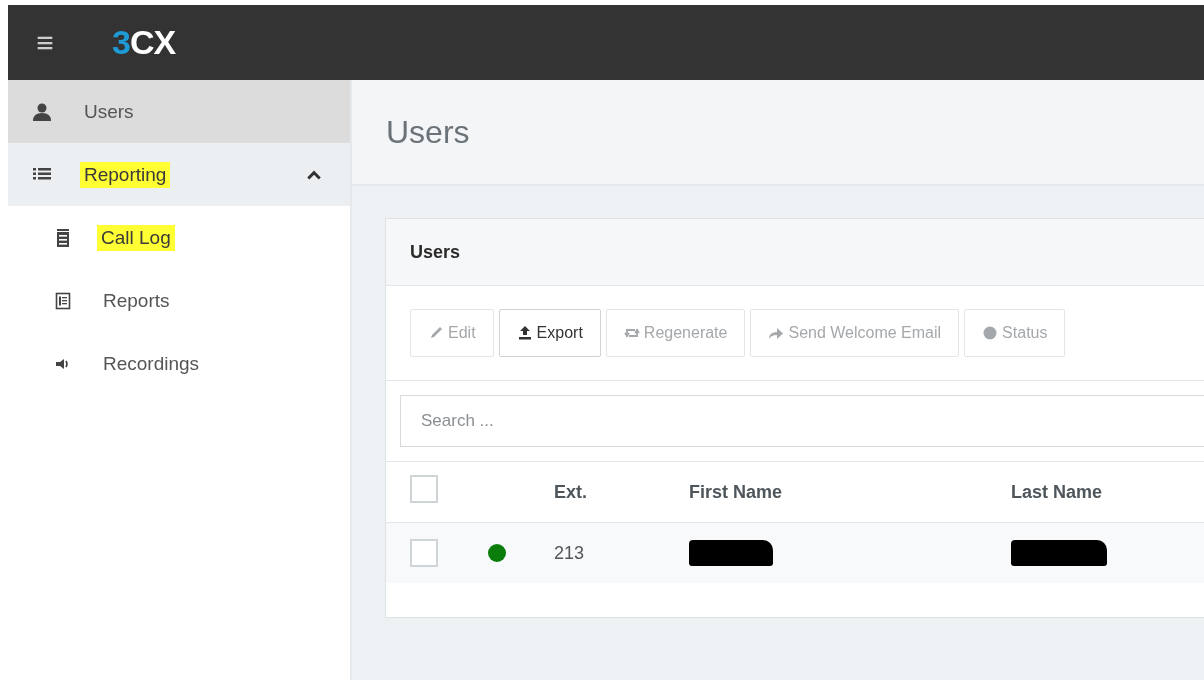 The image size is (1204, 680). I want to click on page-title: Users, so click(428, 132).